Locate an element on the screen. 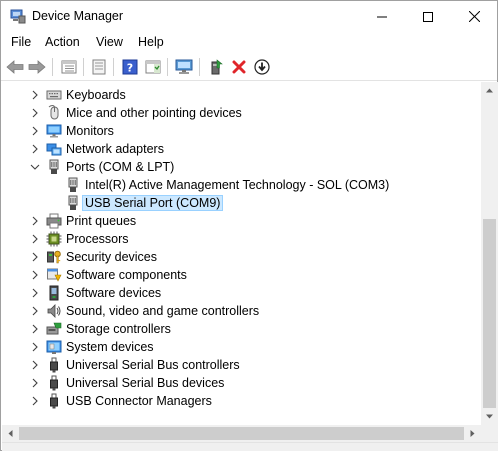 The image size is (498, 451). tree-category: Processors is located at coordinates (241, 239).